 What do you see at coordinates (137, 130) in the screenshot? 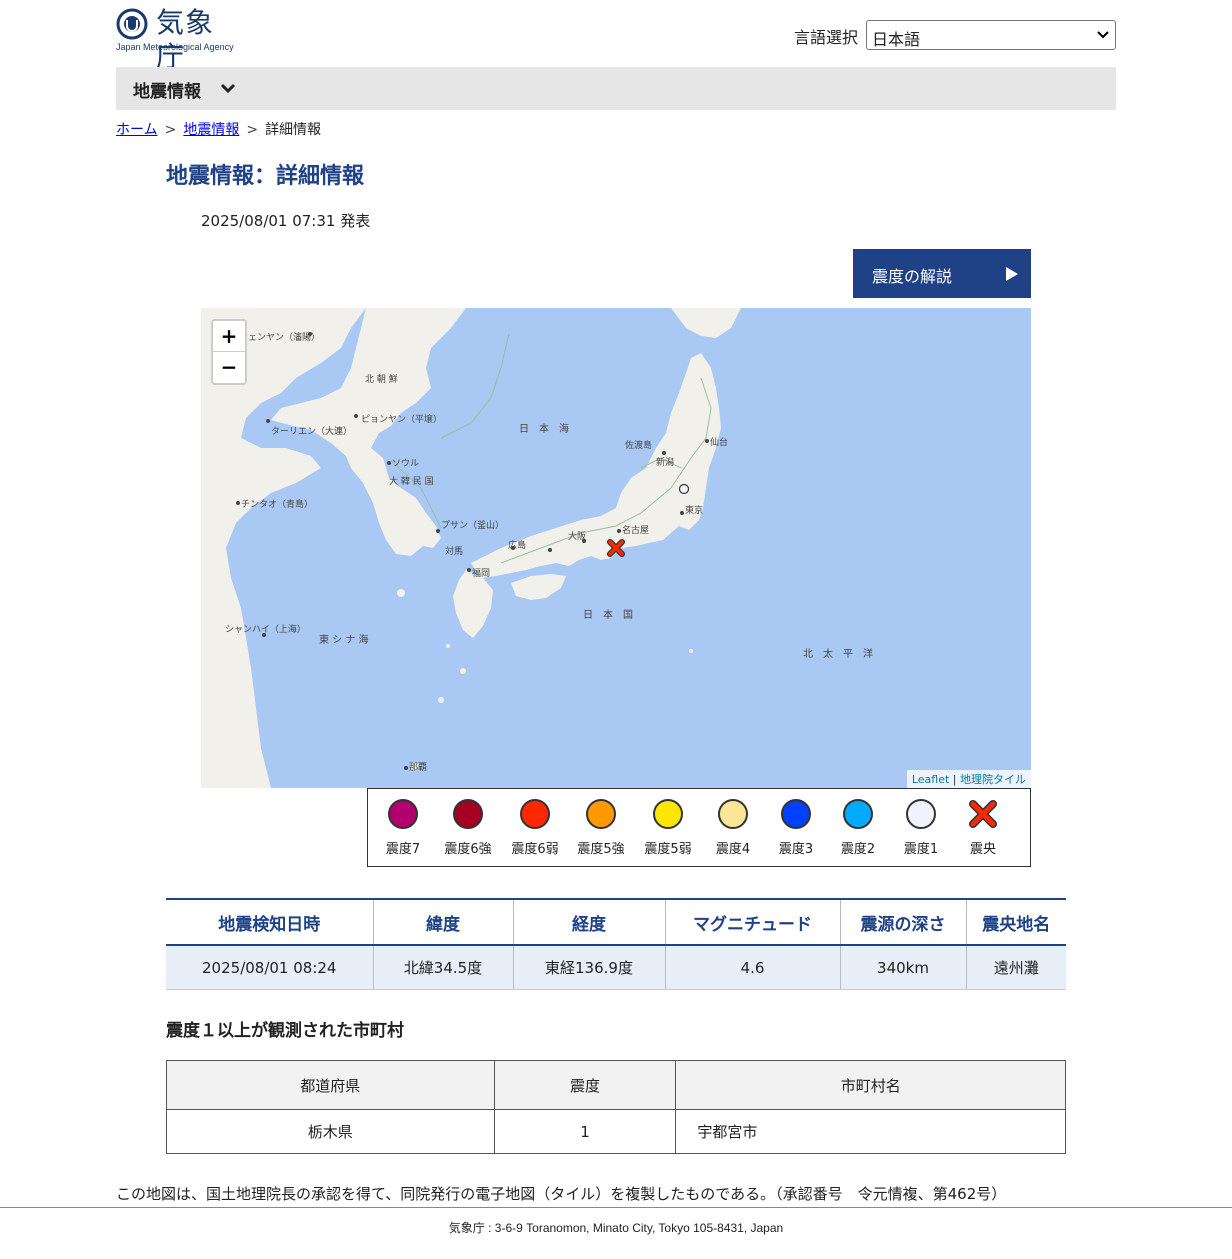
I see `breadcrumb-home-link: ホーム` at bounding box center [137, 130].